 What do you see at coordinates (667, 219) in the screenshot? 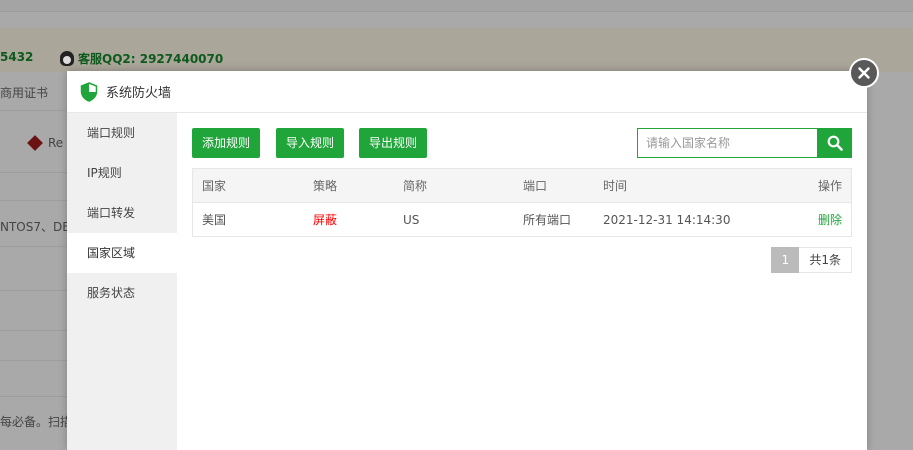
I see `cell-time: 2021-12-31 14:14:30` at bounding box center [667, 219].